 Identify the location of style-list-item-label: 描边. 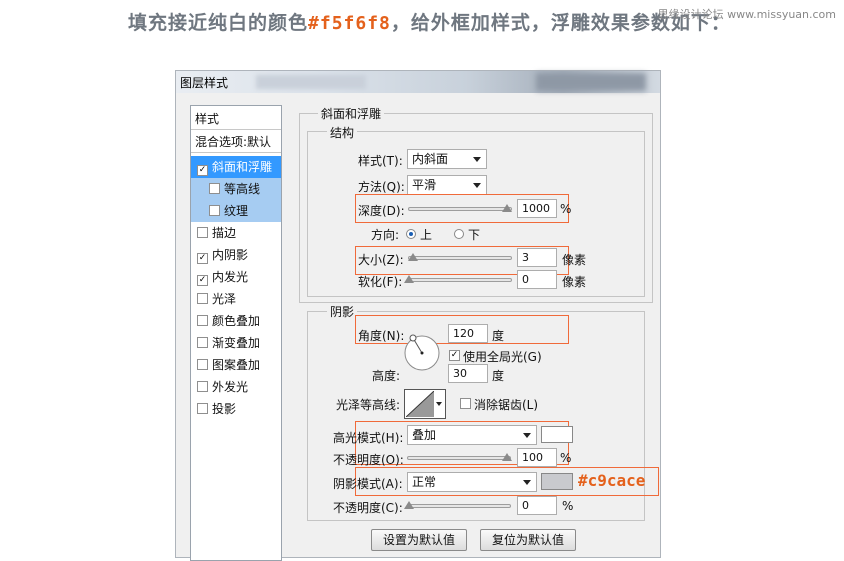
(224, 233).